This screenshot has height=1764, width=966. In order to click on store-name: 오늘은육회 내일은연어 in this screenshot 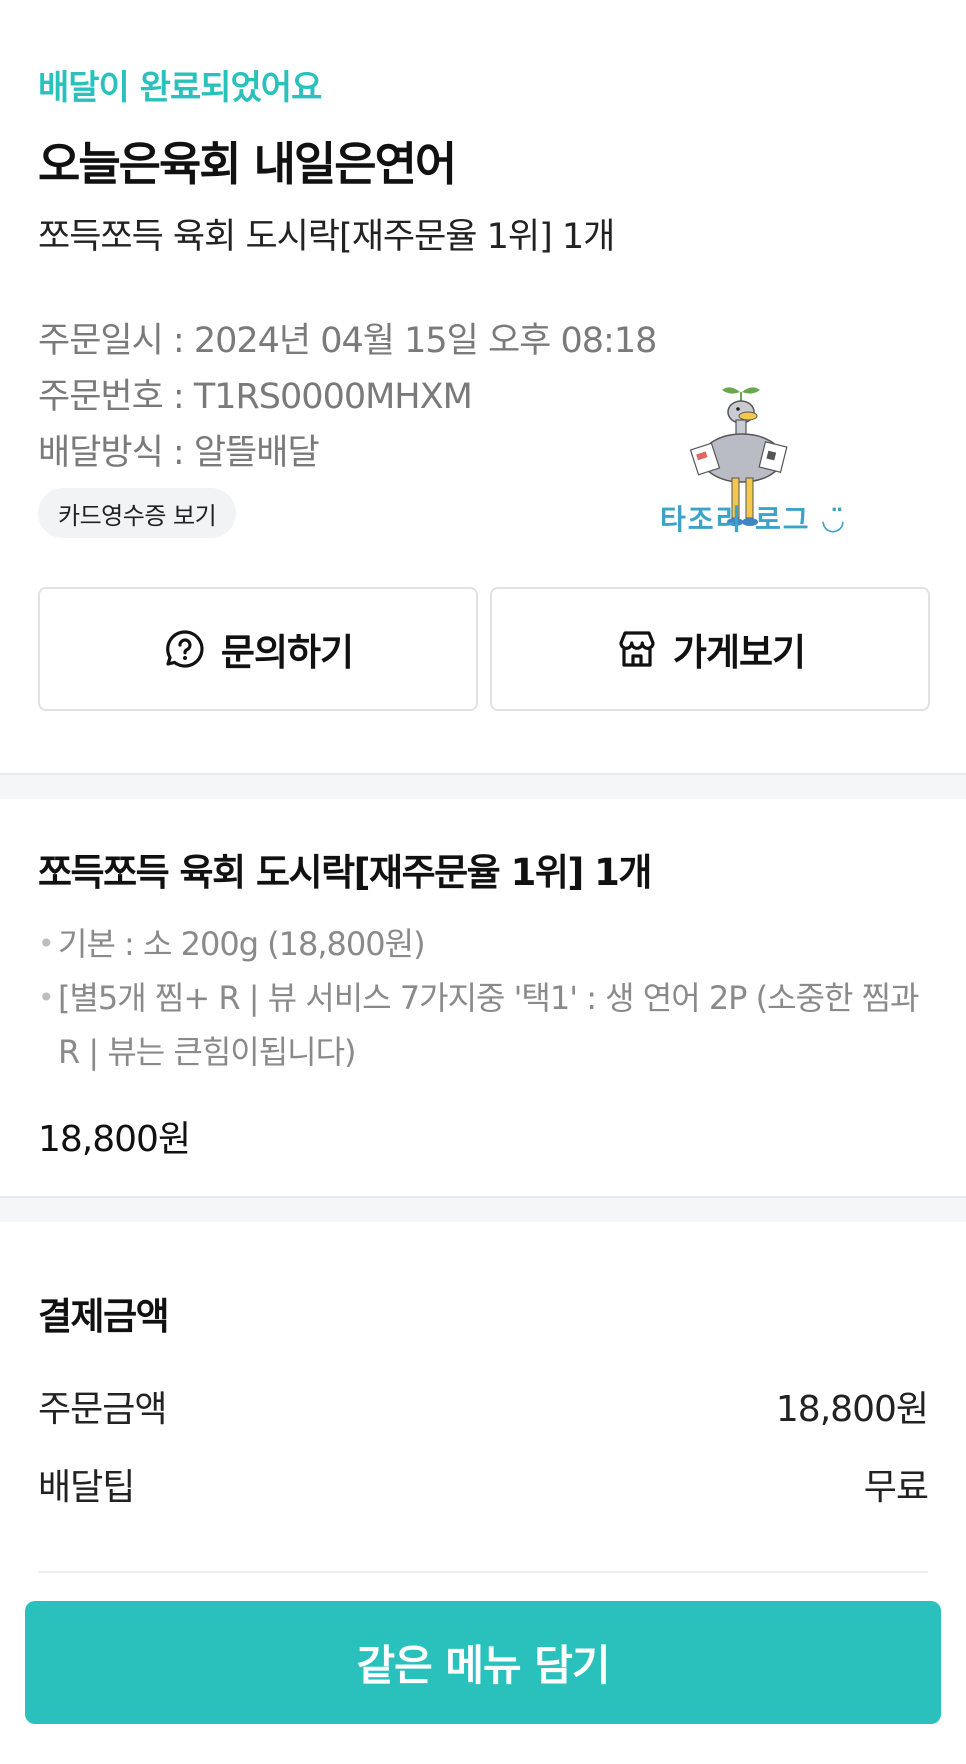, I will do `click(247, 161)`.